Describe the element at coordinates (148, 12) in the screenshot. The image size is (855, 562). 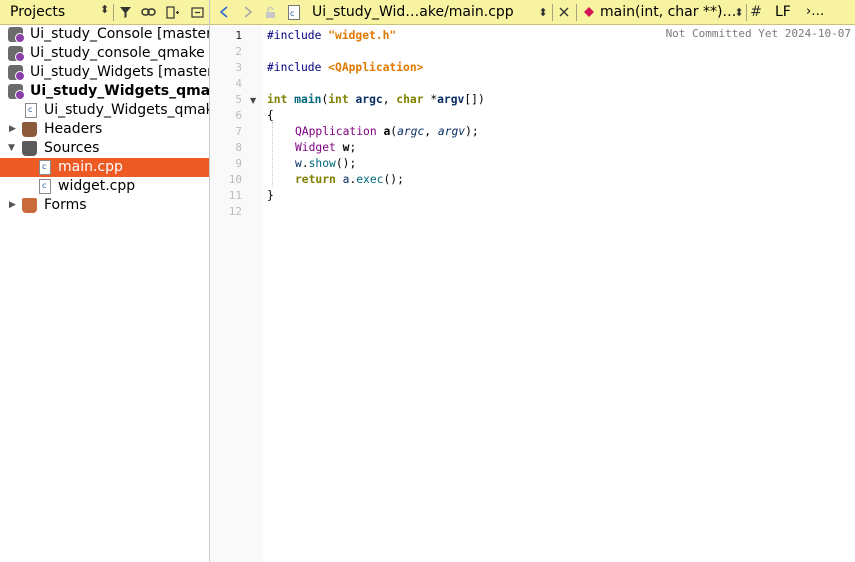
I see `link-icon` at that location.